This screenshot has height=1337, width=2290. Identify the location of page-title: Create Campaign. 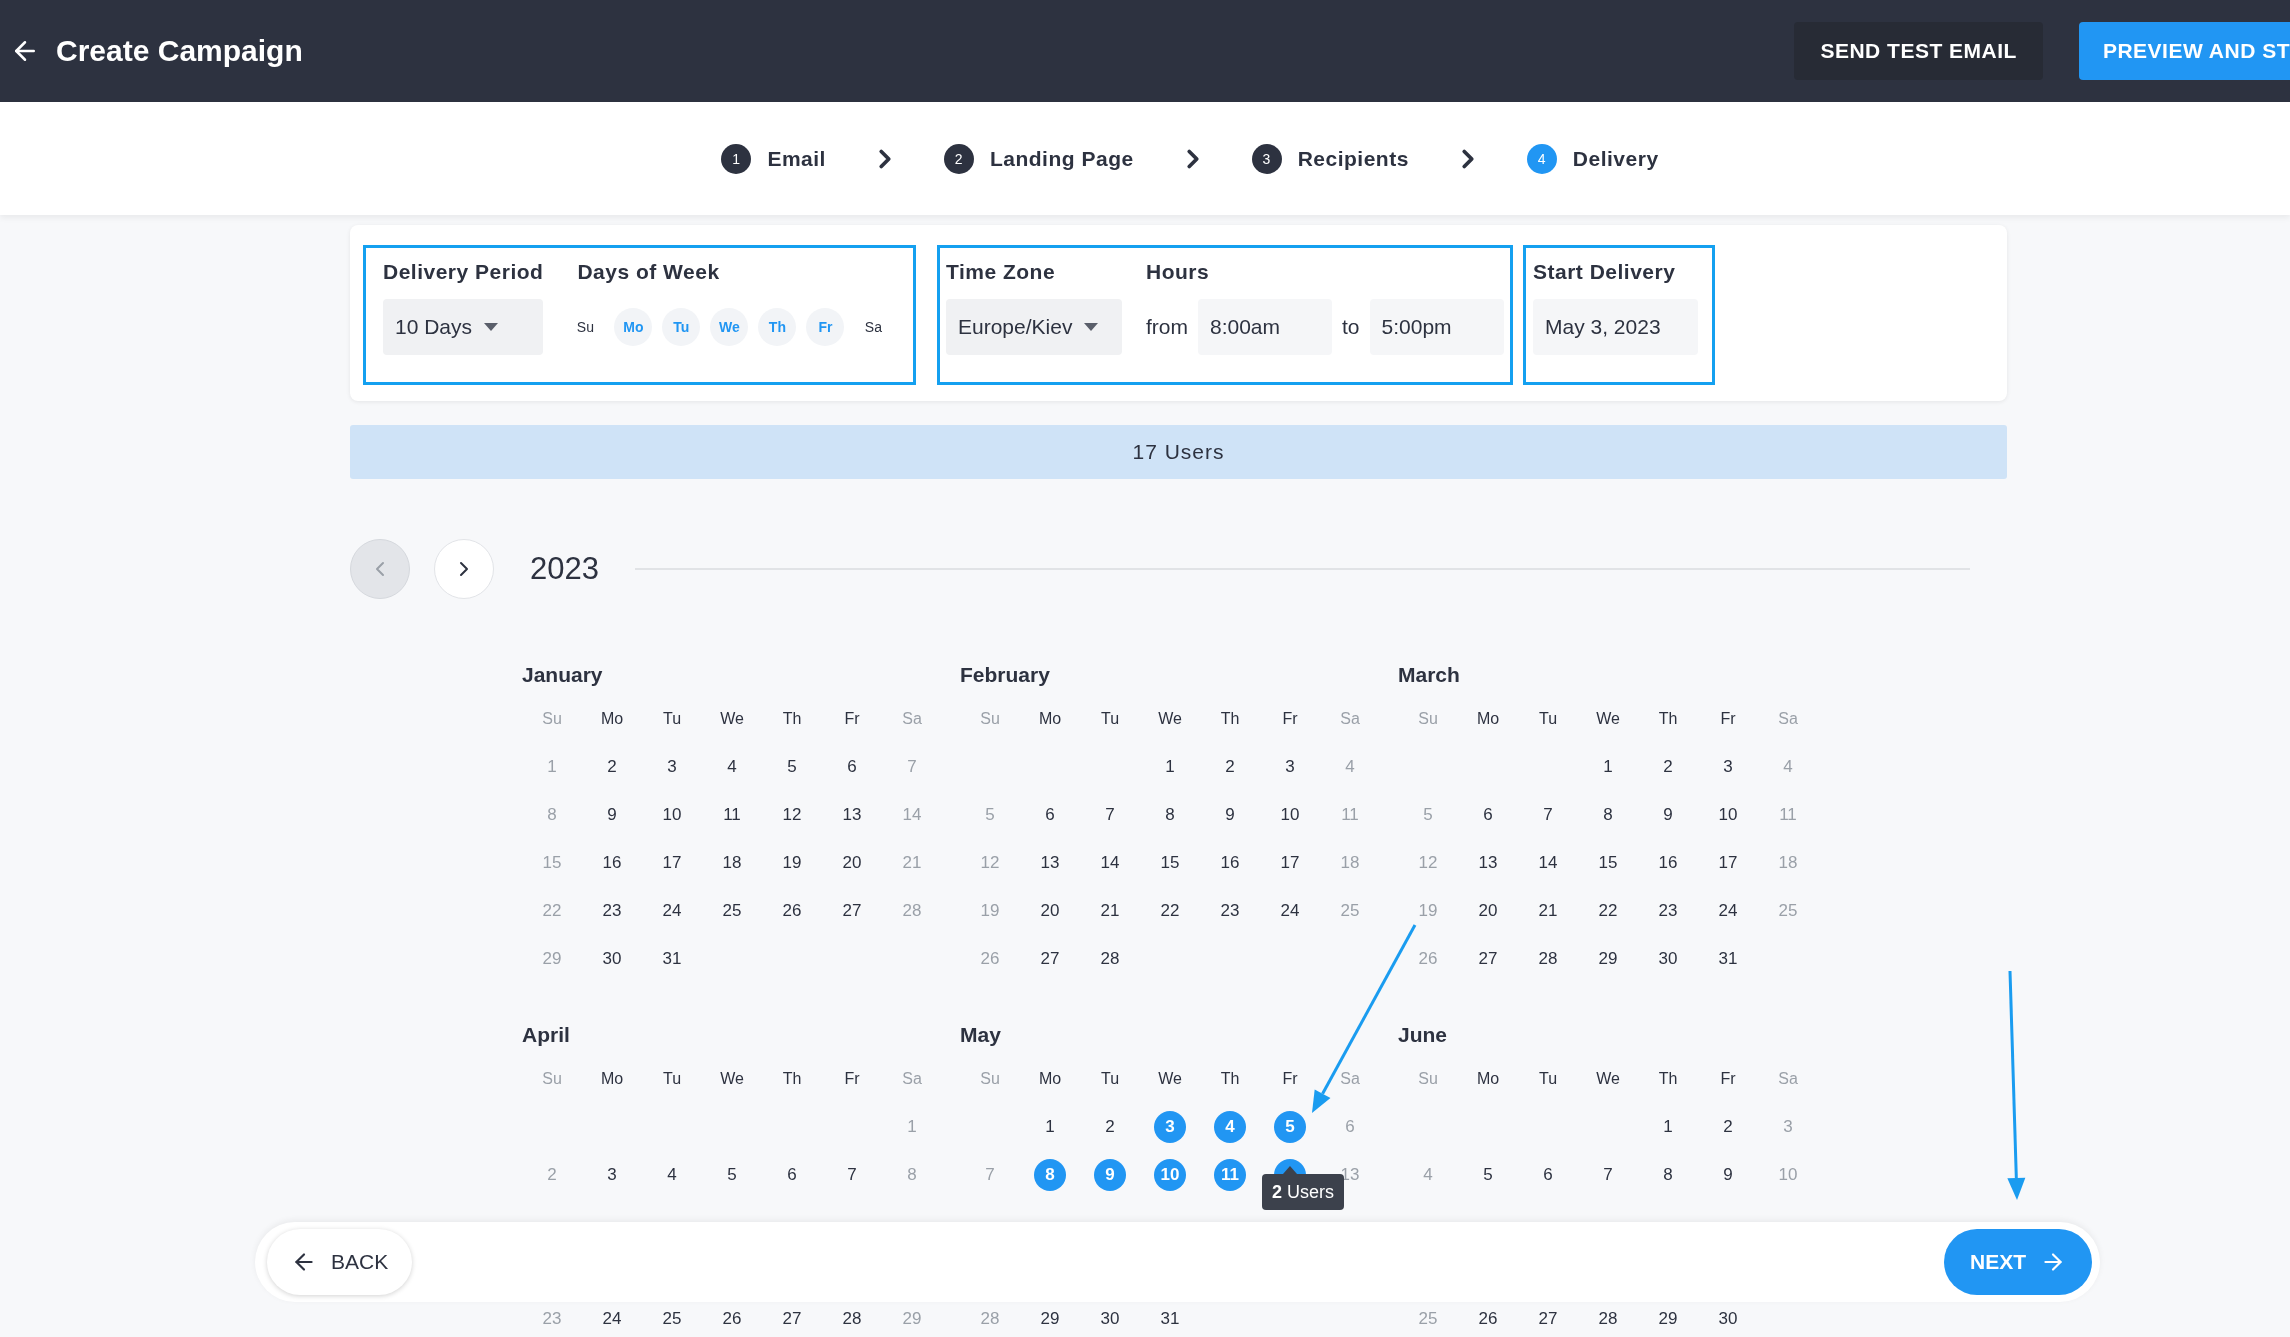
(180, 51).